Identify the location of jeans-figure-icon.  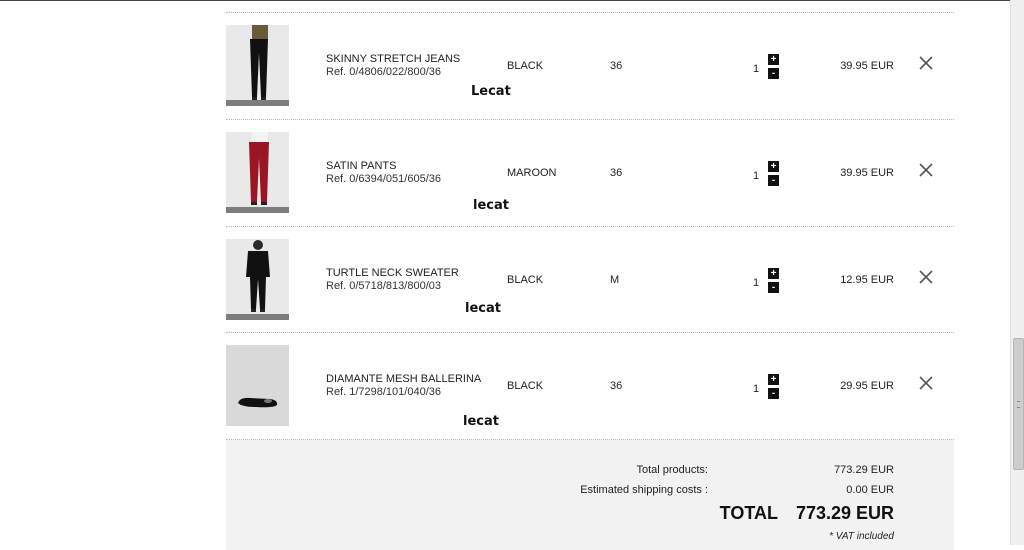
(257, 65).